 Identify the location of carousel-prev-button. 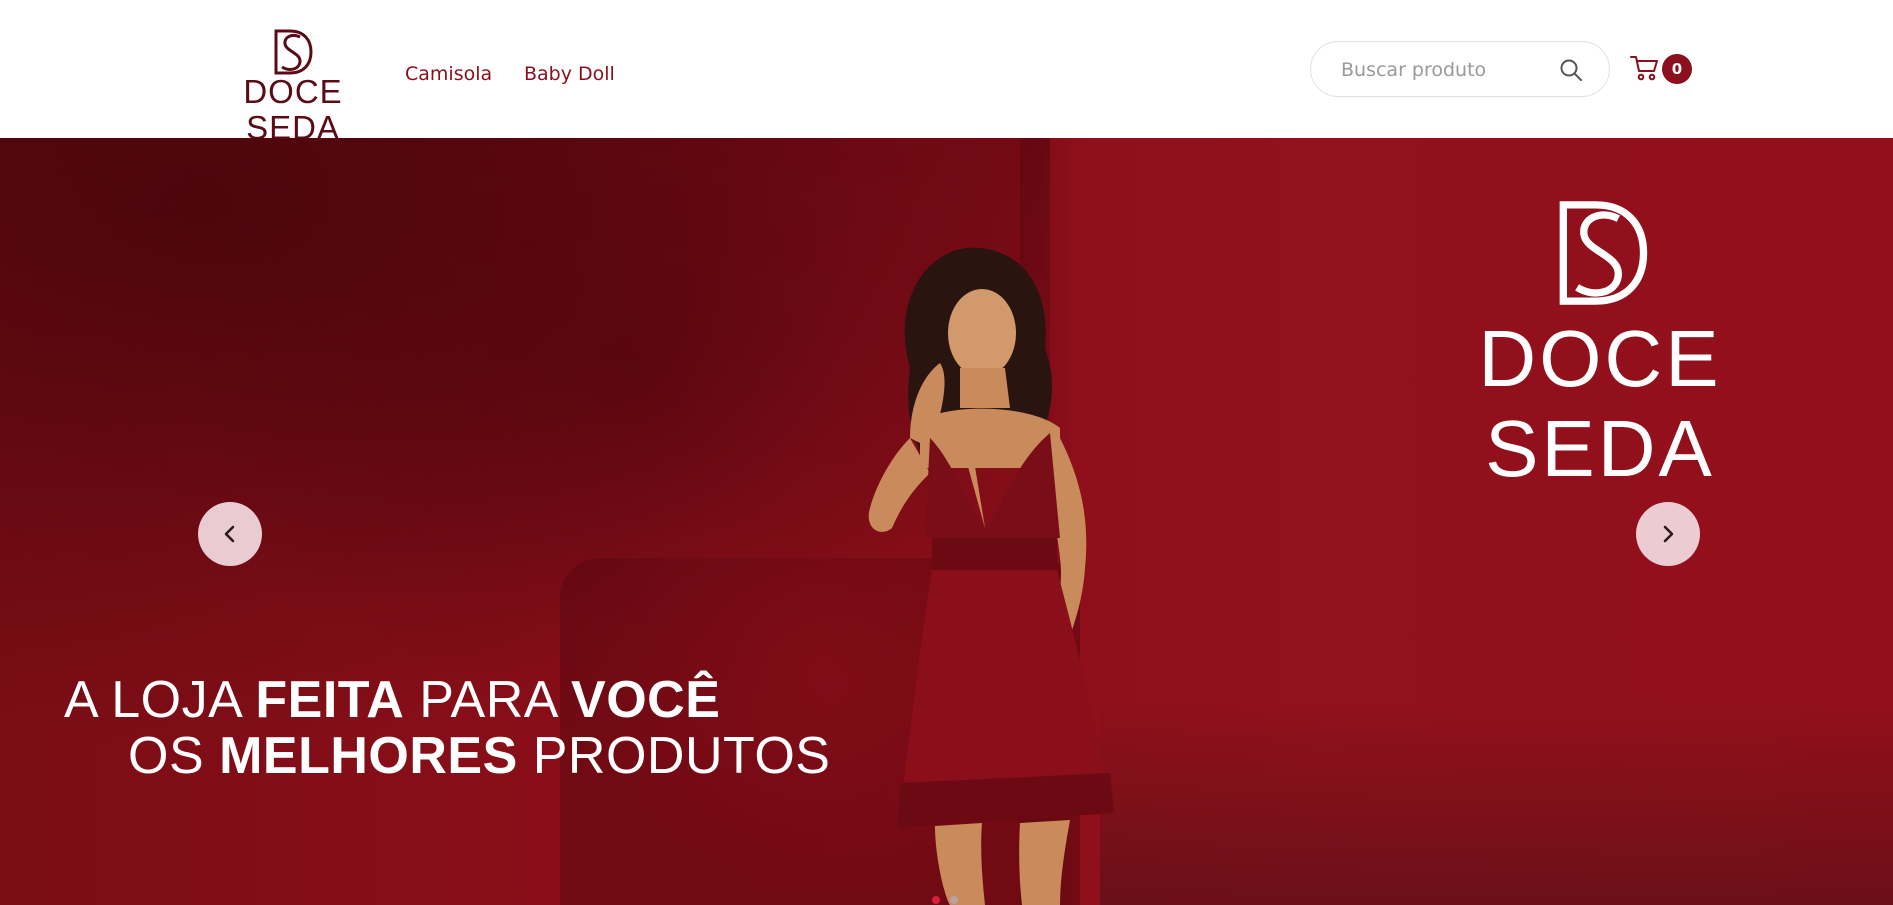
(230, 534).